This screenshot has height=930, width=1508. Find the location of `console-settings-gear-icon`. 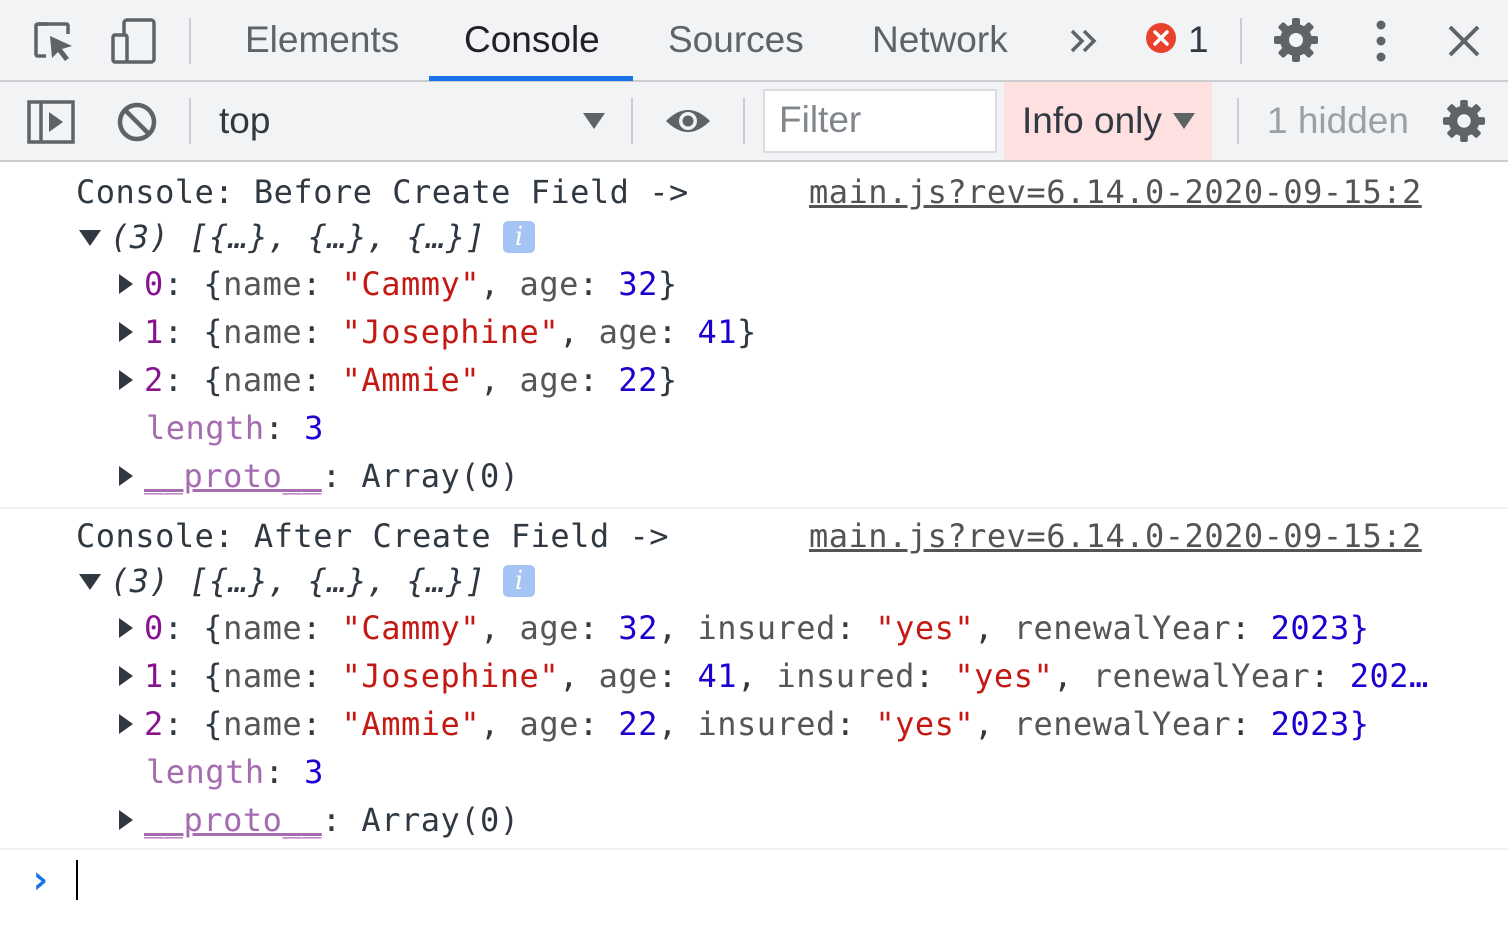

console-settings-gear-icon is located at coordinates (1464, 121).